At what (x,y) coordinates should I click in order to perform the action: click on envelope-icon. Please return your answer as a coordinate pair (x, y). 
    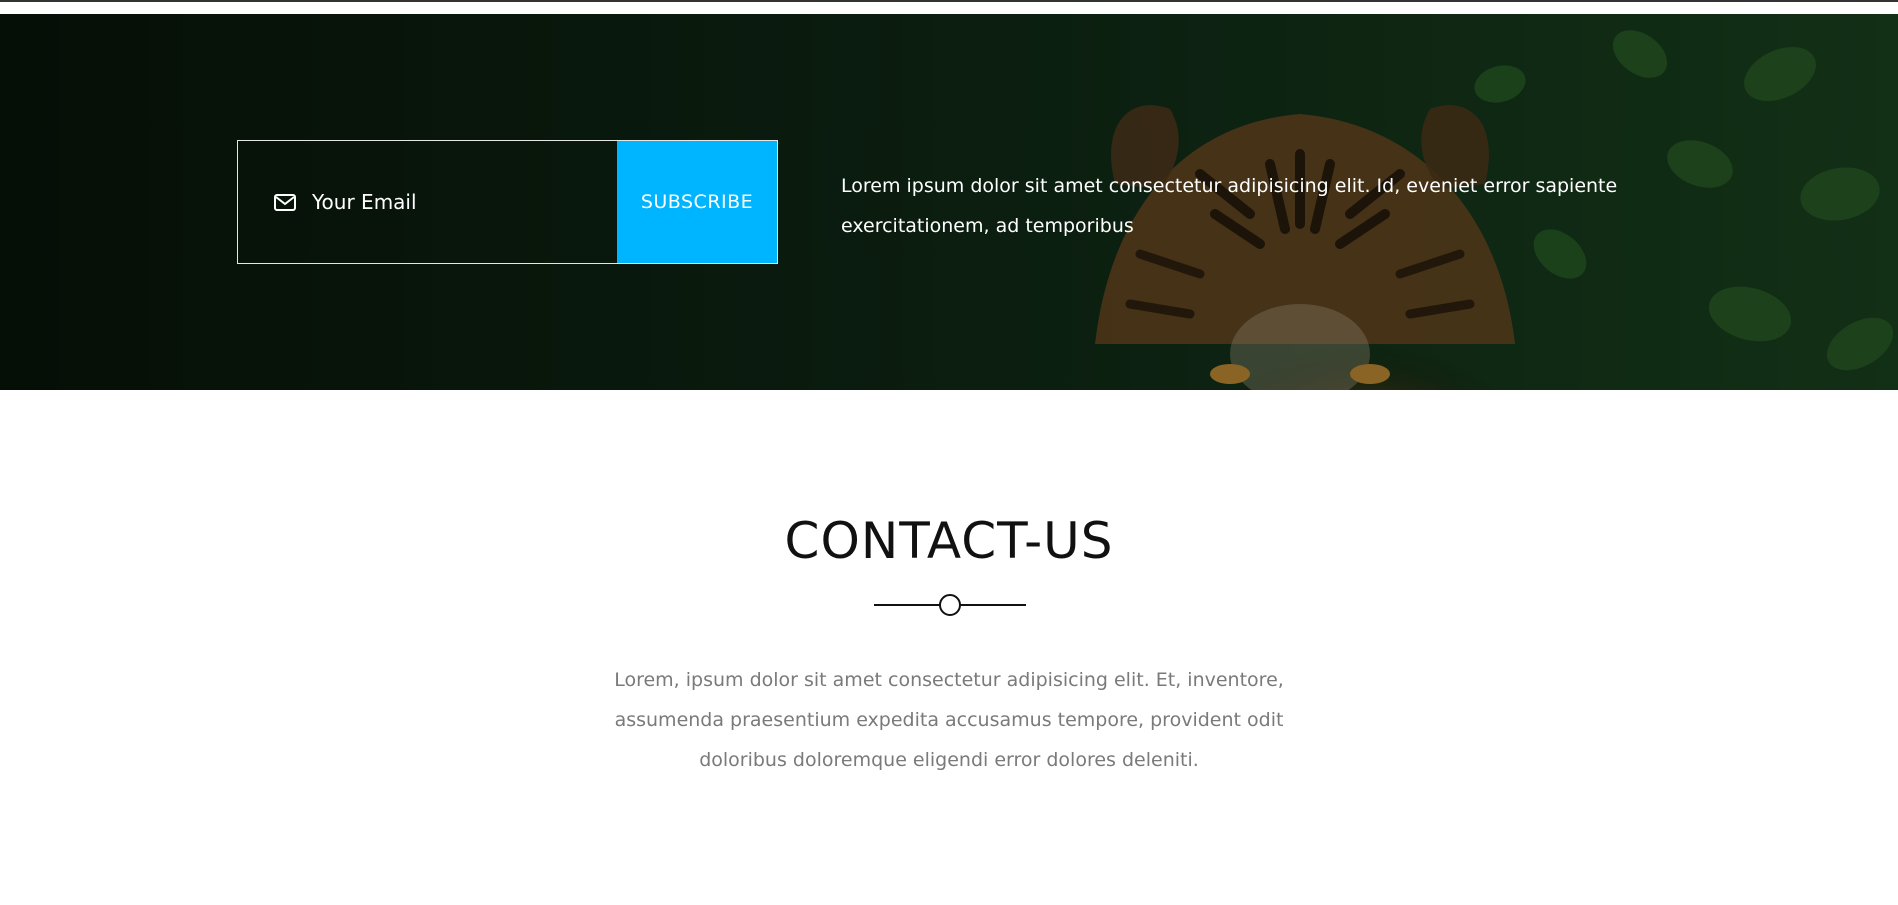
    Looking at the image, I should click on (285, 202).